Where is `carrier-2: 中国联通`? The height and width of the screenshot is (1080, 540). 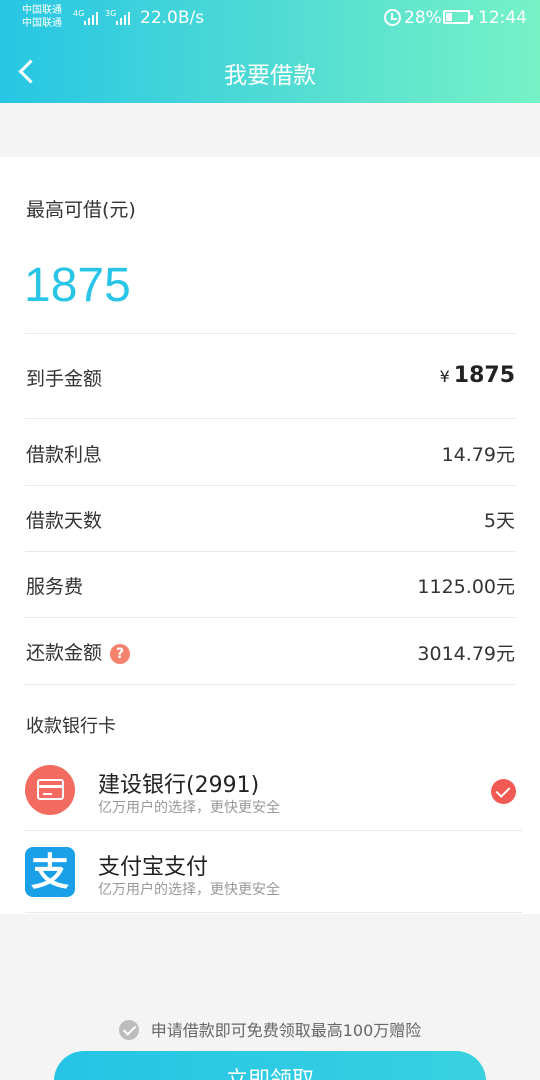 carrier-2: 中国联通 is located at coordinates (42, 23).